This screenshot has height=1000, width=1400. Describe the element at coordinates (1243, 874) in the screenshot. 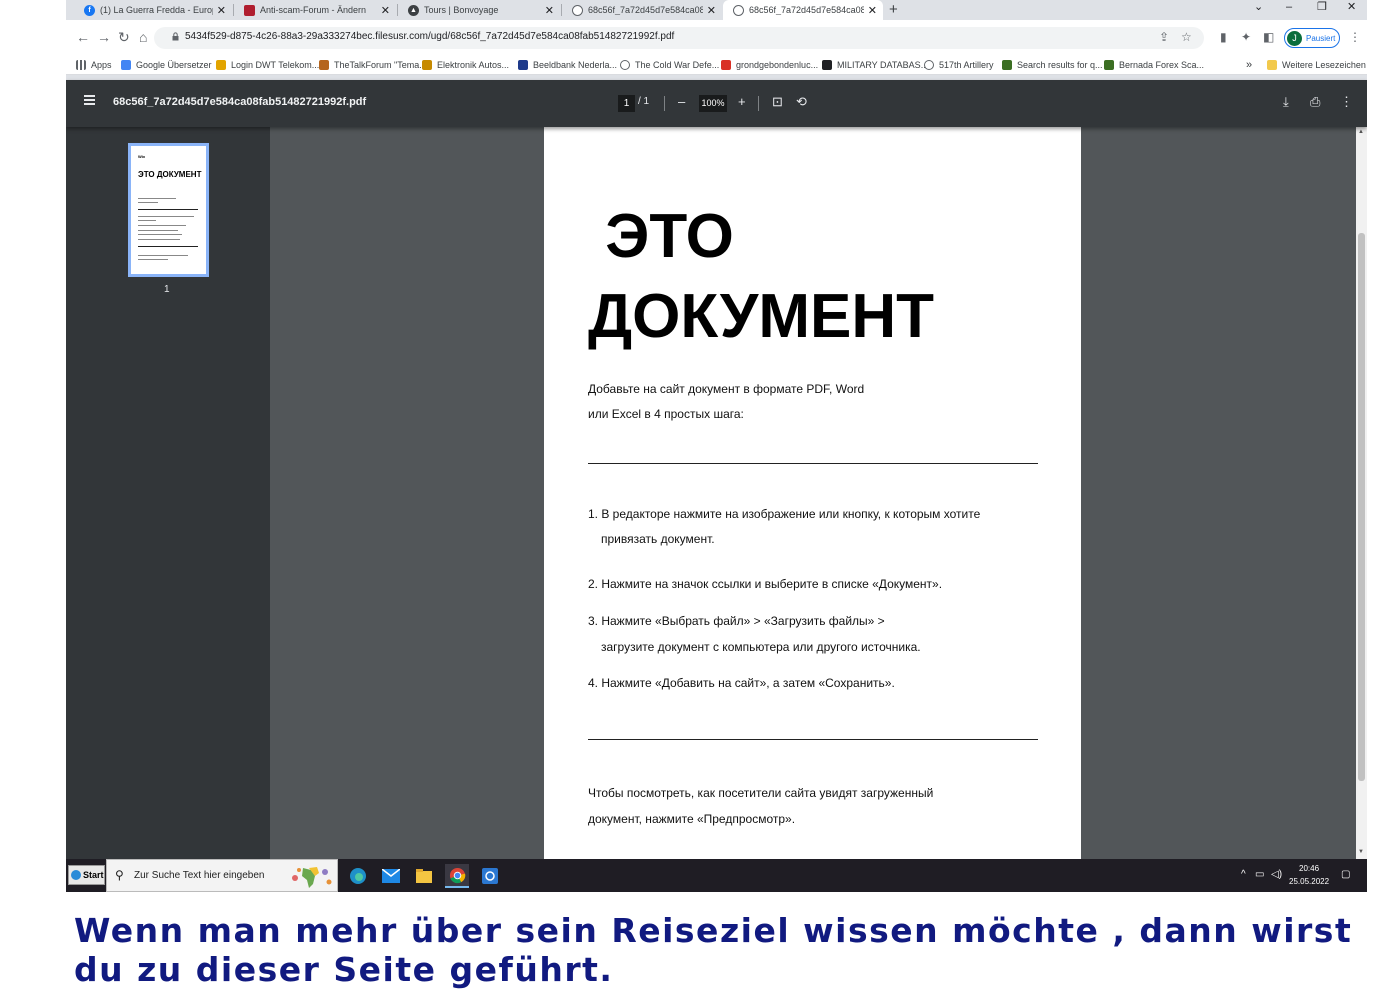

I see `show-hidden-icons: ^` at that location.